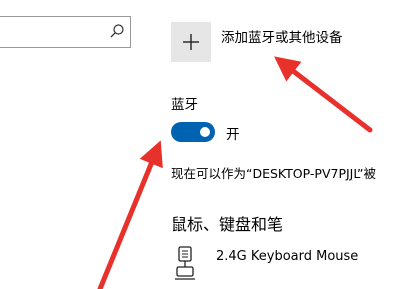 The height and width of the screenshot is (289, 398). I want to click on device-item-name: 2.4G Keyboard Mouse, so click(287, 256).